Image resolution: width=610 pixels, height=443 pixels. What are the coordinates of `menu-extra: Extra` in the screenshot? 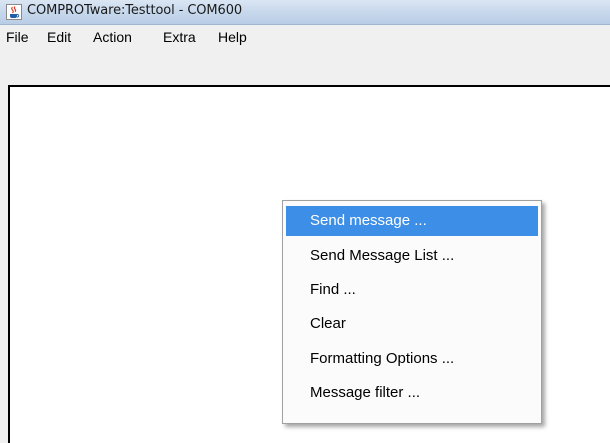 It's located at (179, 37).